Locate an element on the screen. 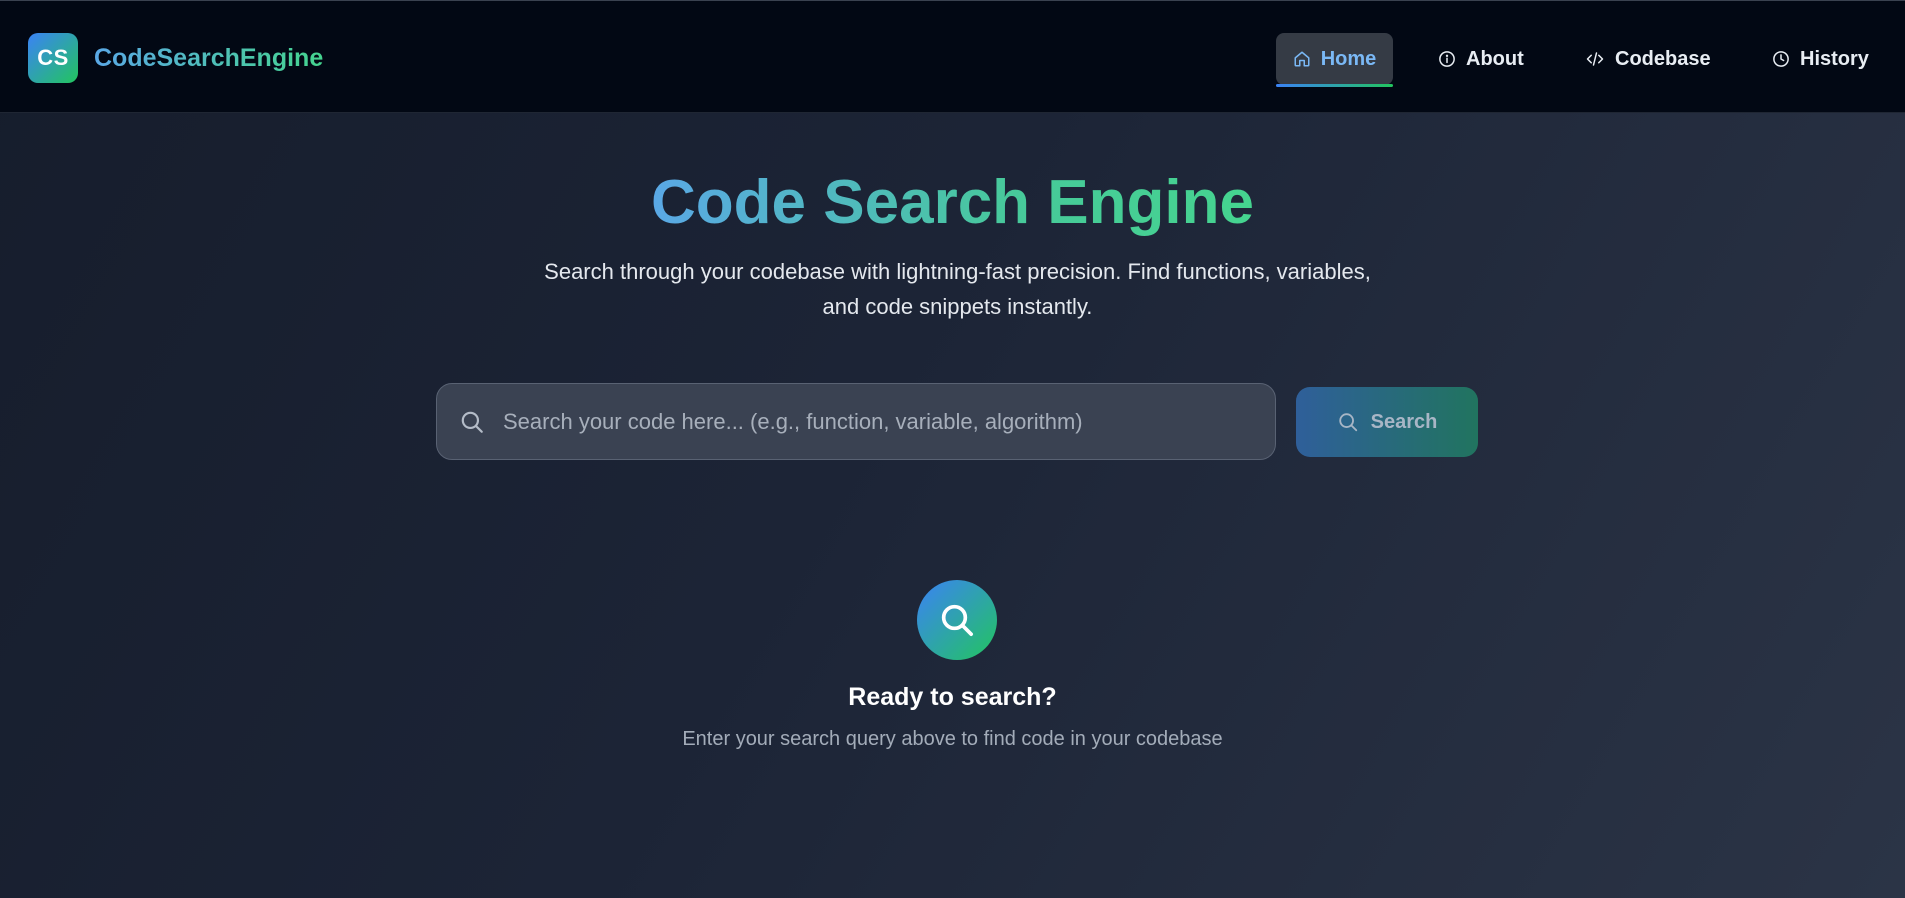 This screenshot has height=898, width=1905. nav-item-codebase: Codebase is located at coordinates (1648, 59).